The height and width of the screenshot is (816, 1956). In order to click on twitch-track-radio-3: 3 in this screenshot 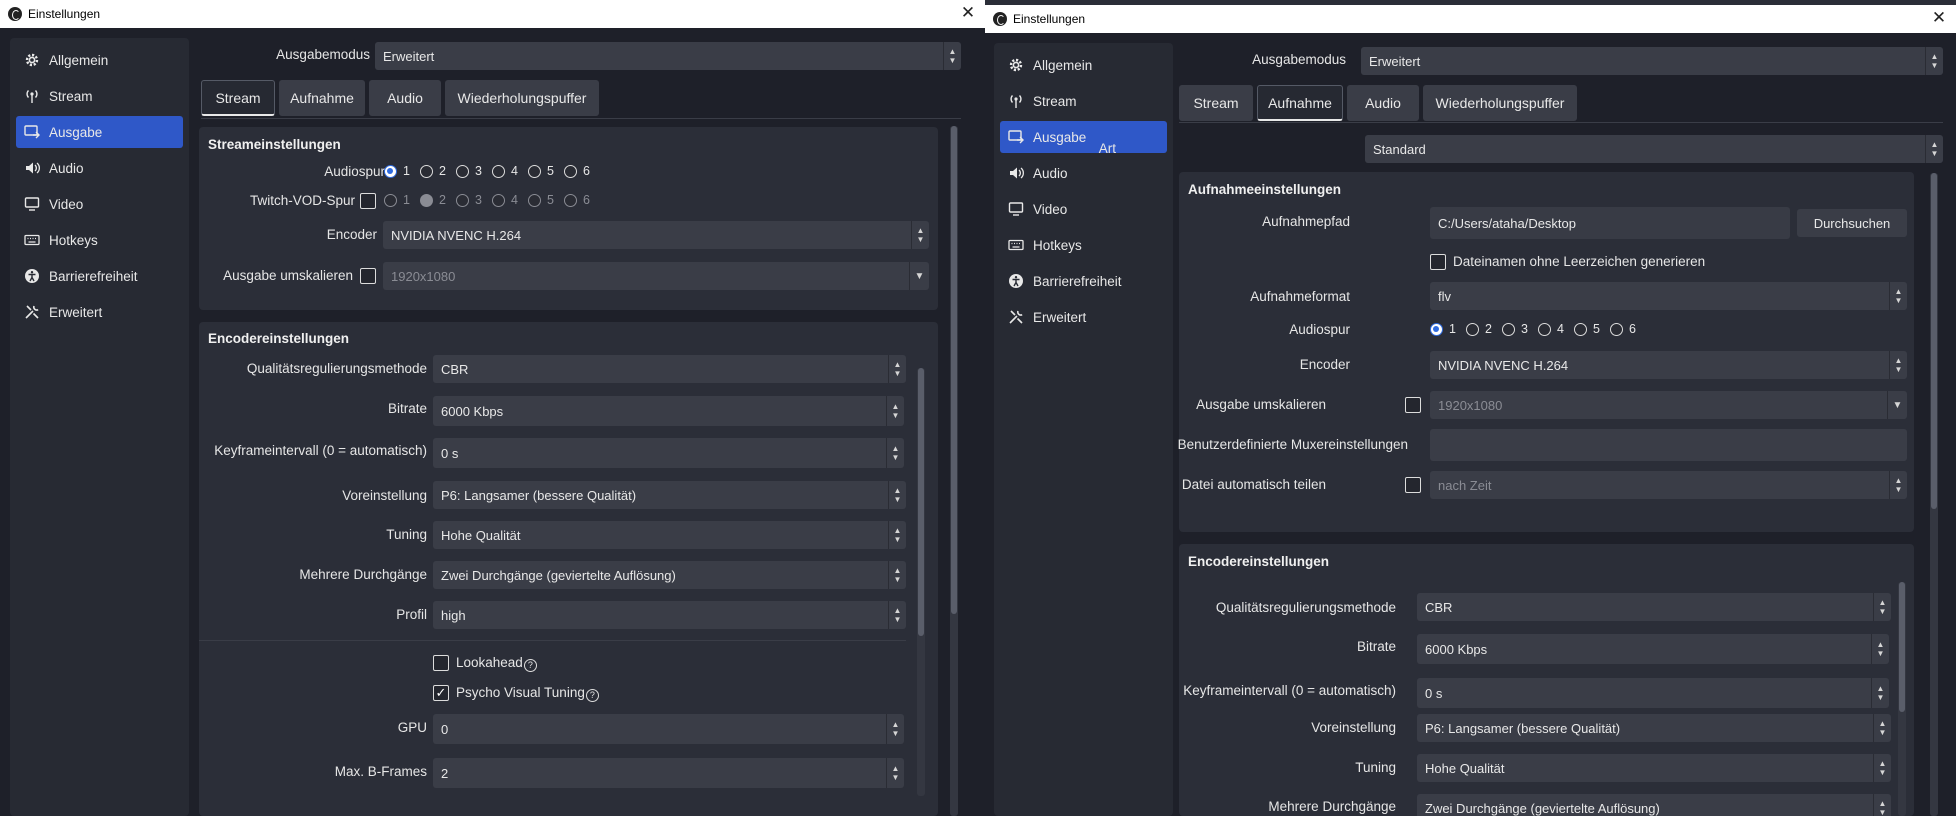, I will do `click(469, 200)`.